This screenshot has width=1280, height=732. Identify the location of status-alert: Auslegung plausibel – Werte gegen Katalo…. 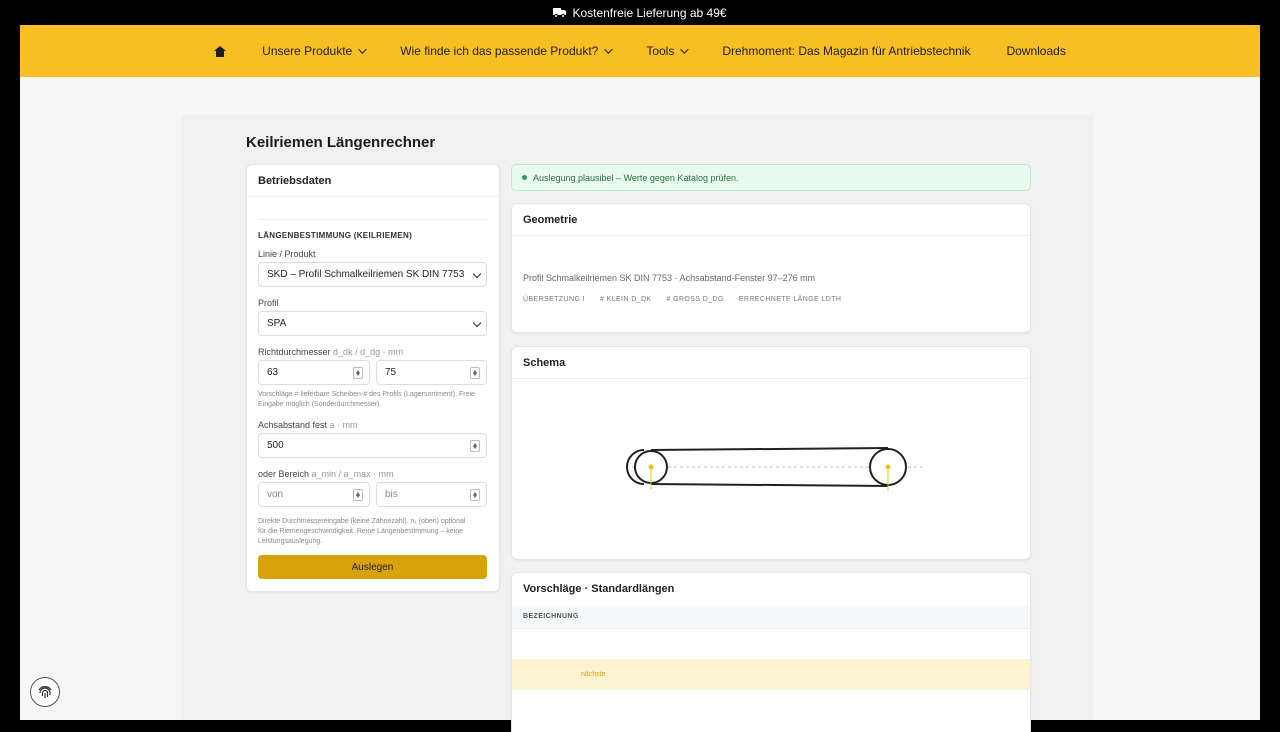
(771, 177).